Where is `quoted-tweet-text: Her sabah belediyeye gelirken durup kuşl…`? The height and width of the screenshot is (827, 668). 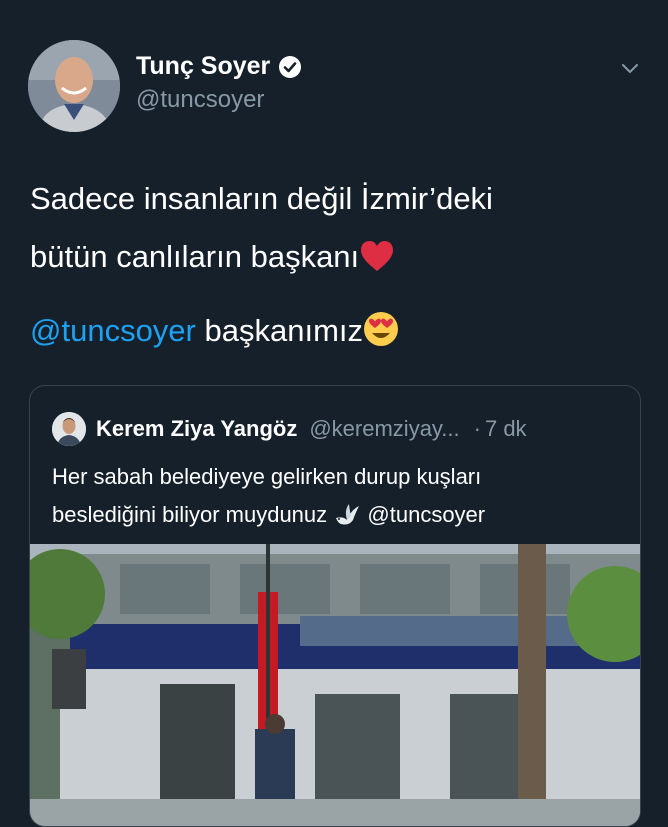
quoted-tweet-text: Her sabah belediyeye gelirken durup kuşl… is located at coordinates (337, 496).